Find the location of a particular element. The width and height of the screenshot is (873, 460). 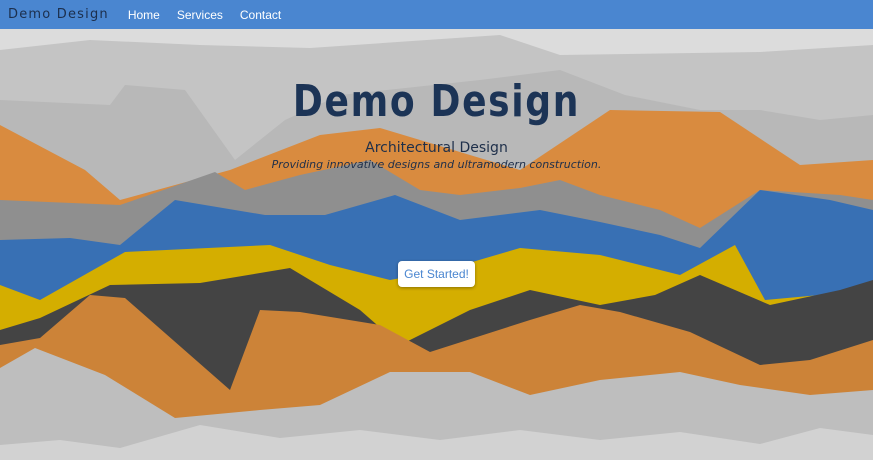

nav-link-contact: Contact is located at coordinates (260, 15).